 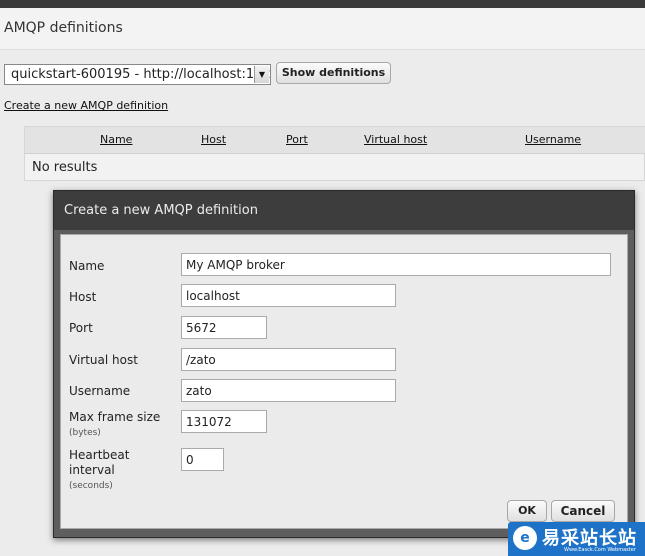 I want to click on heartbeat-input, so click(x=202, y=459).